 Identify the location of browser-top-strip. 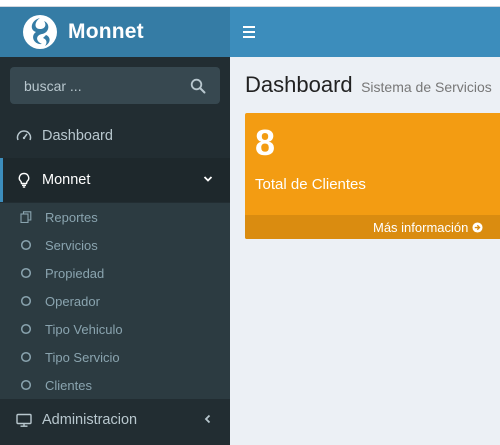
(250, 3).